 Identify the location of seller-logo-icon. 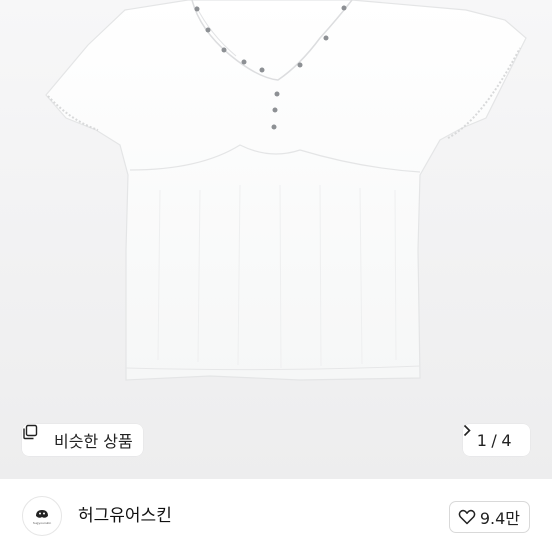
(42, 513).